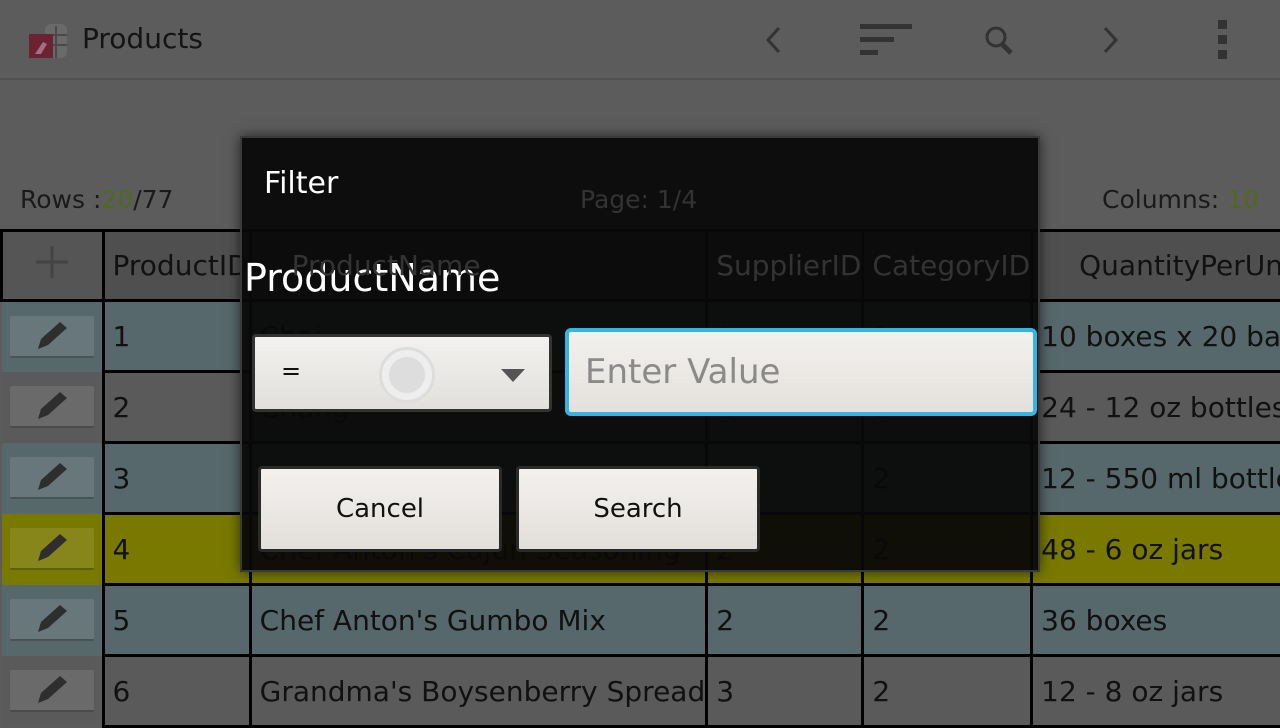 The height and width of the screenshot is (728, 1280). I want to click on cell-id: 1, so click(176, 336).